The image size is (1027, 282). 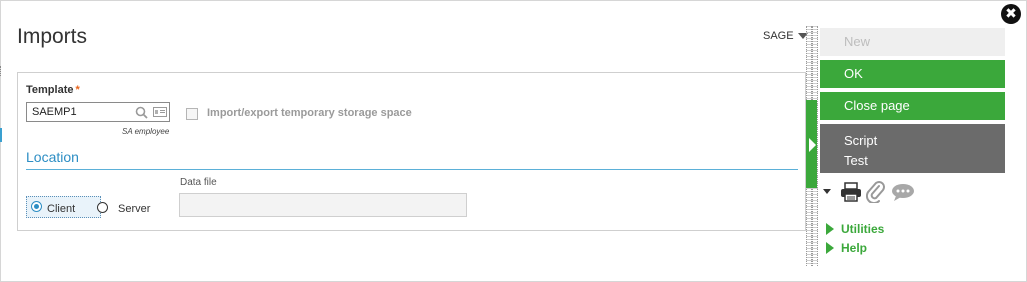 I want to click on data-file-label: Data file, so click(x=198, y=182).